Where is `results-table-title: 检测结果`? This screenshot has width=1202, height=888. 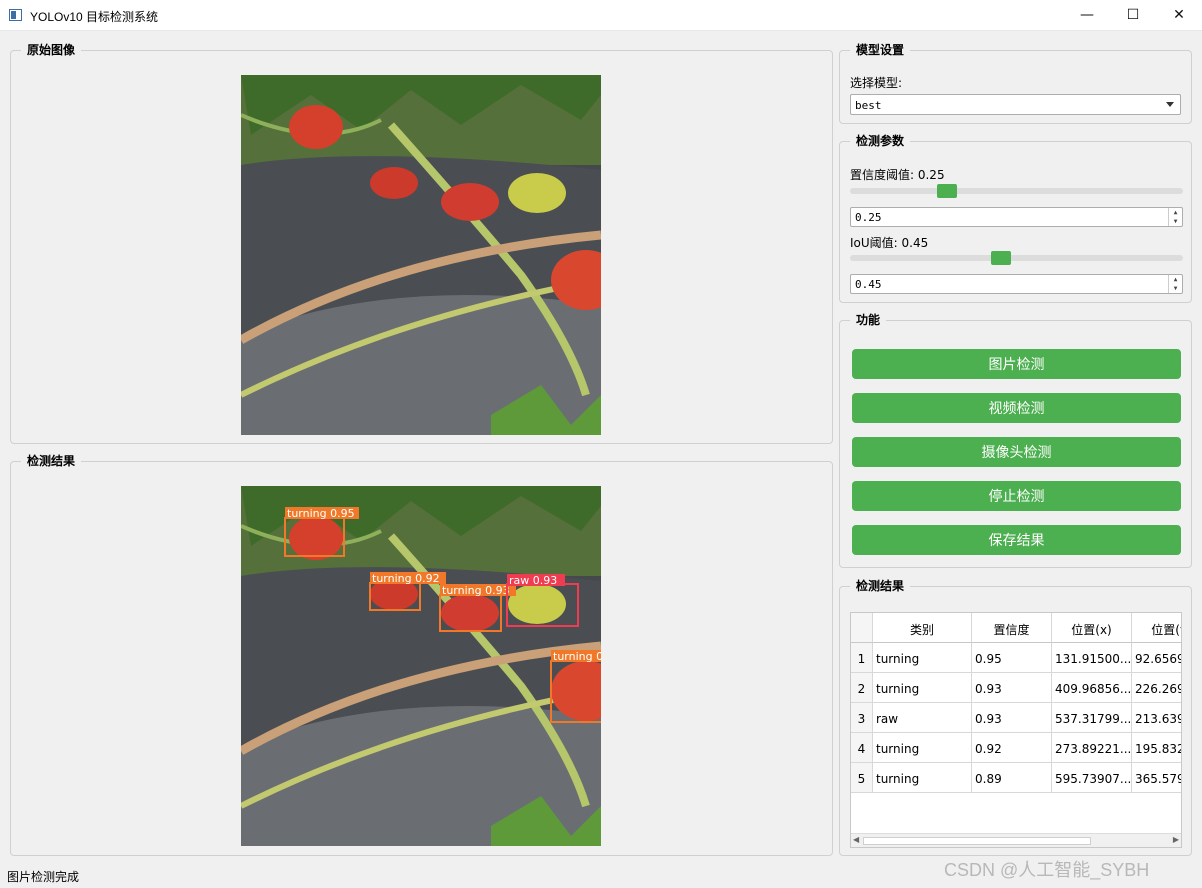
results-table-title: 检测结果 is located at coordinates (880, 586).